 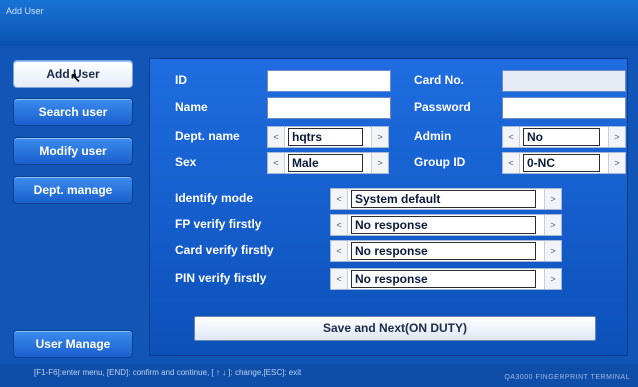 I want to click on name-input, so click(x=329, y=108).